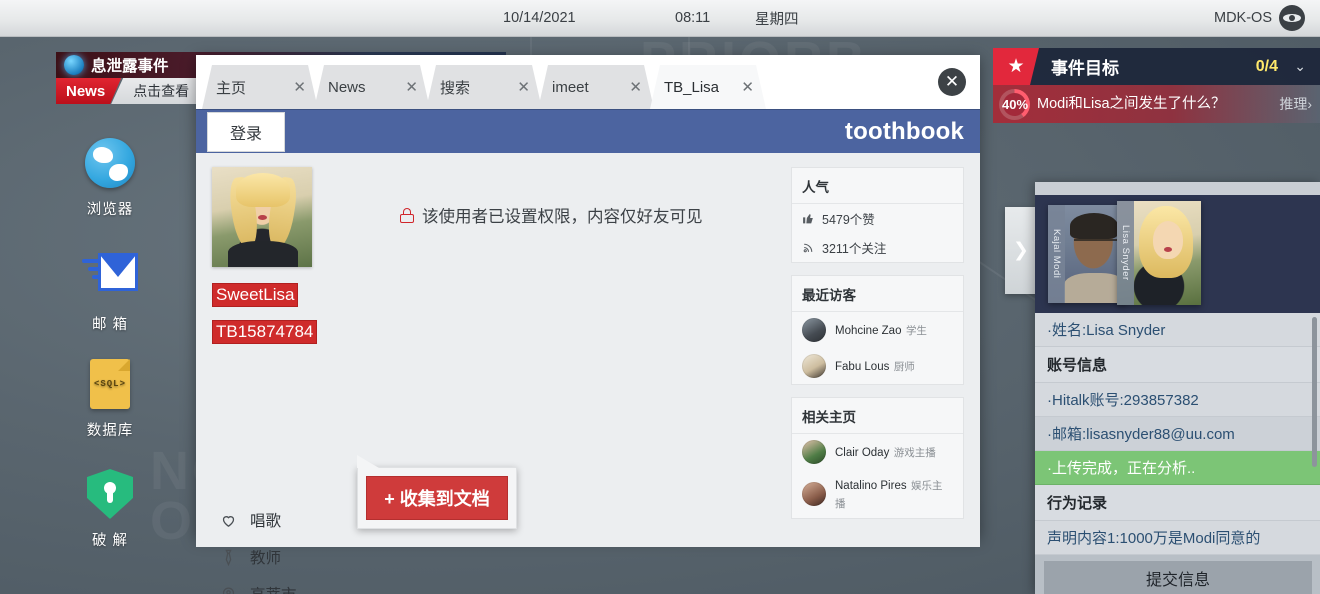 The image size is (1320, 594). I want to click on event-goal-item: 40% Modi和Lisa之间发生了什么？ 推理›, so click(1156, 104).